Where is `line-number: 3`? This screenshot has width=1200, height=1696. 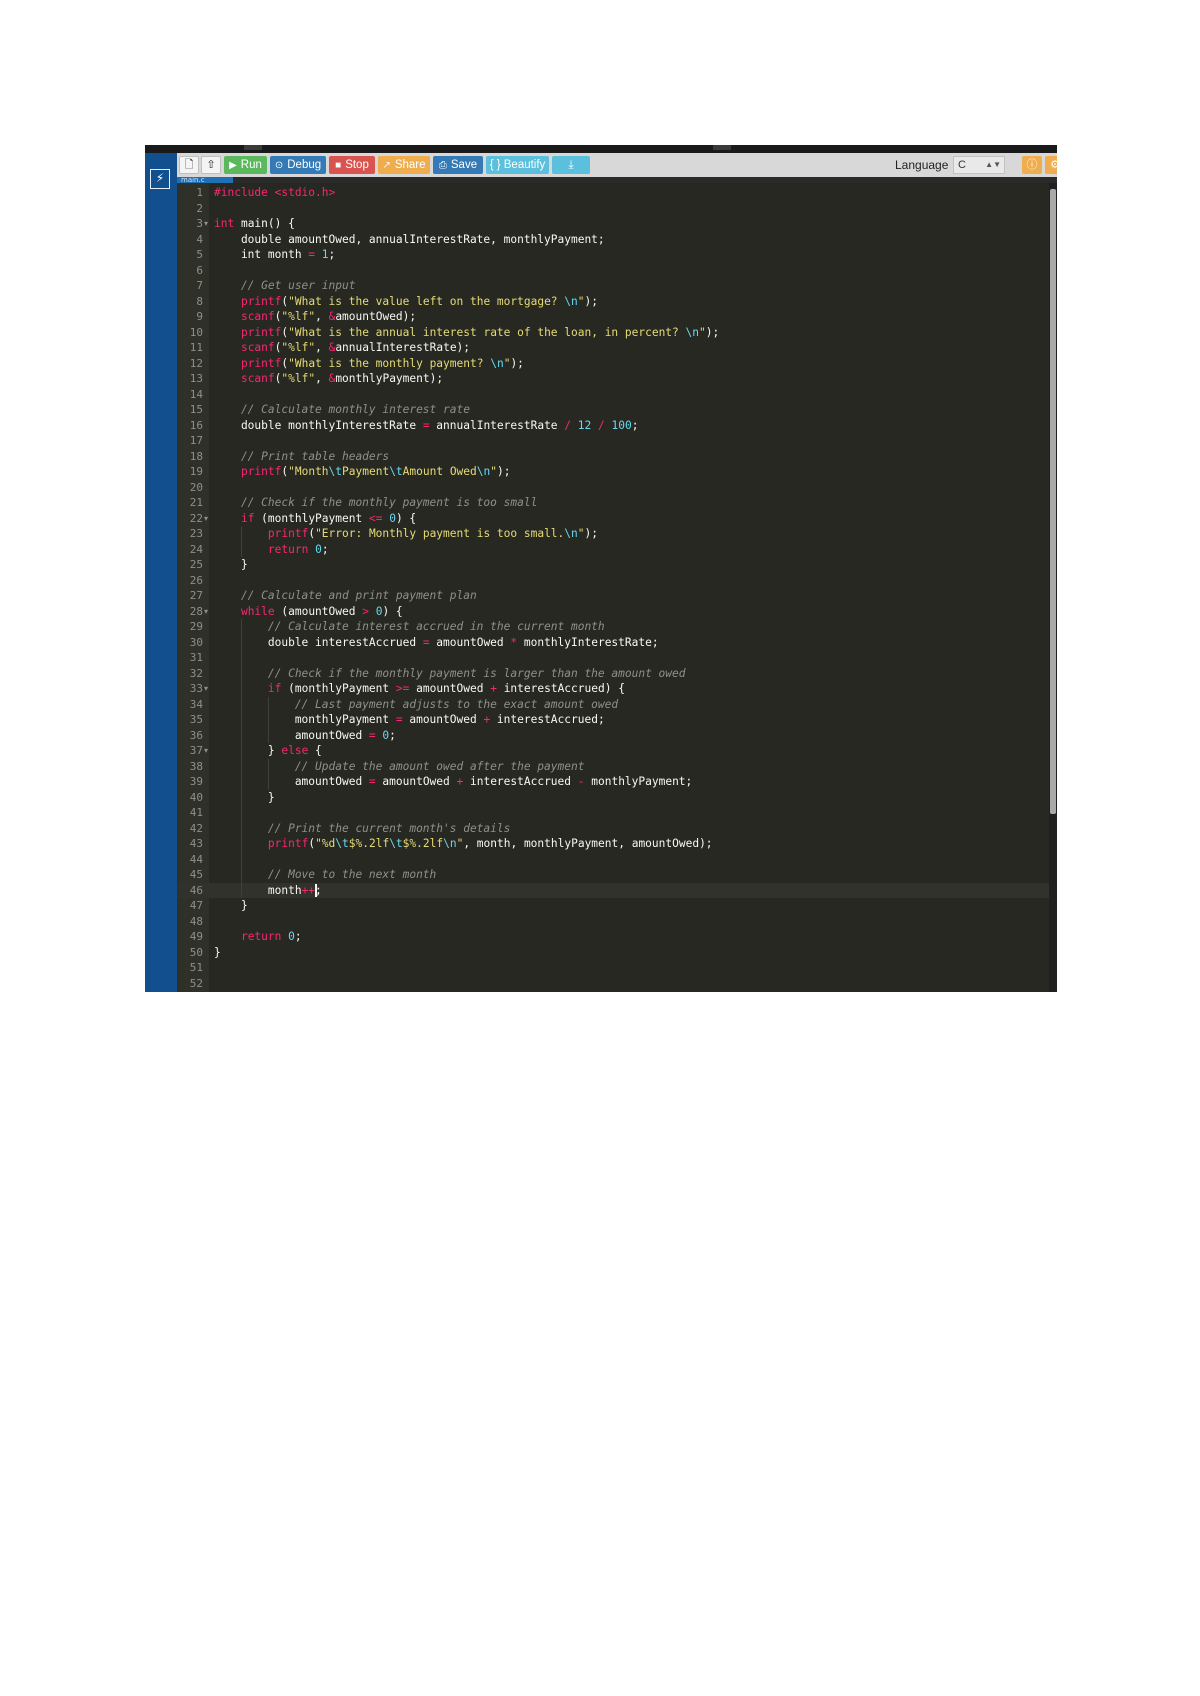 line-number: 3 is located at coordinates (199, 223).